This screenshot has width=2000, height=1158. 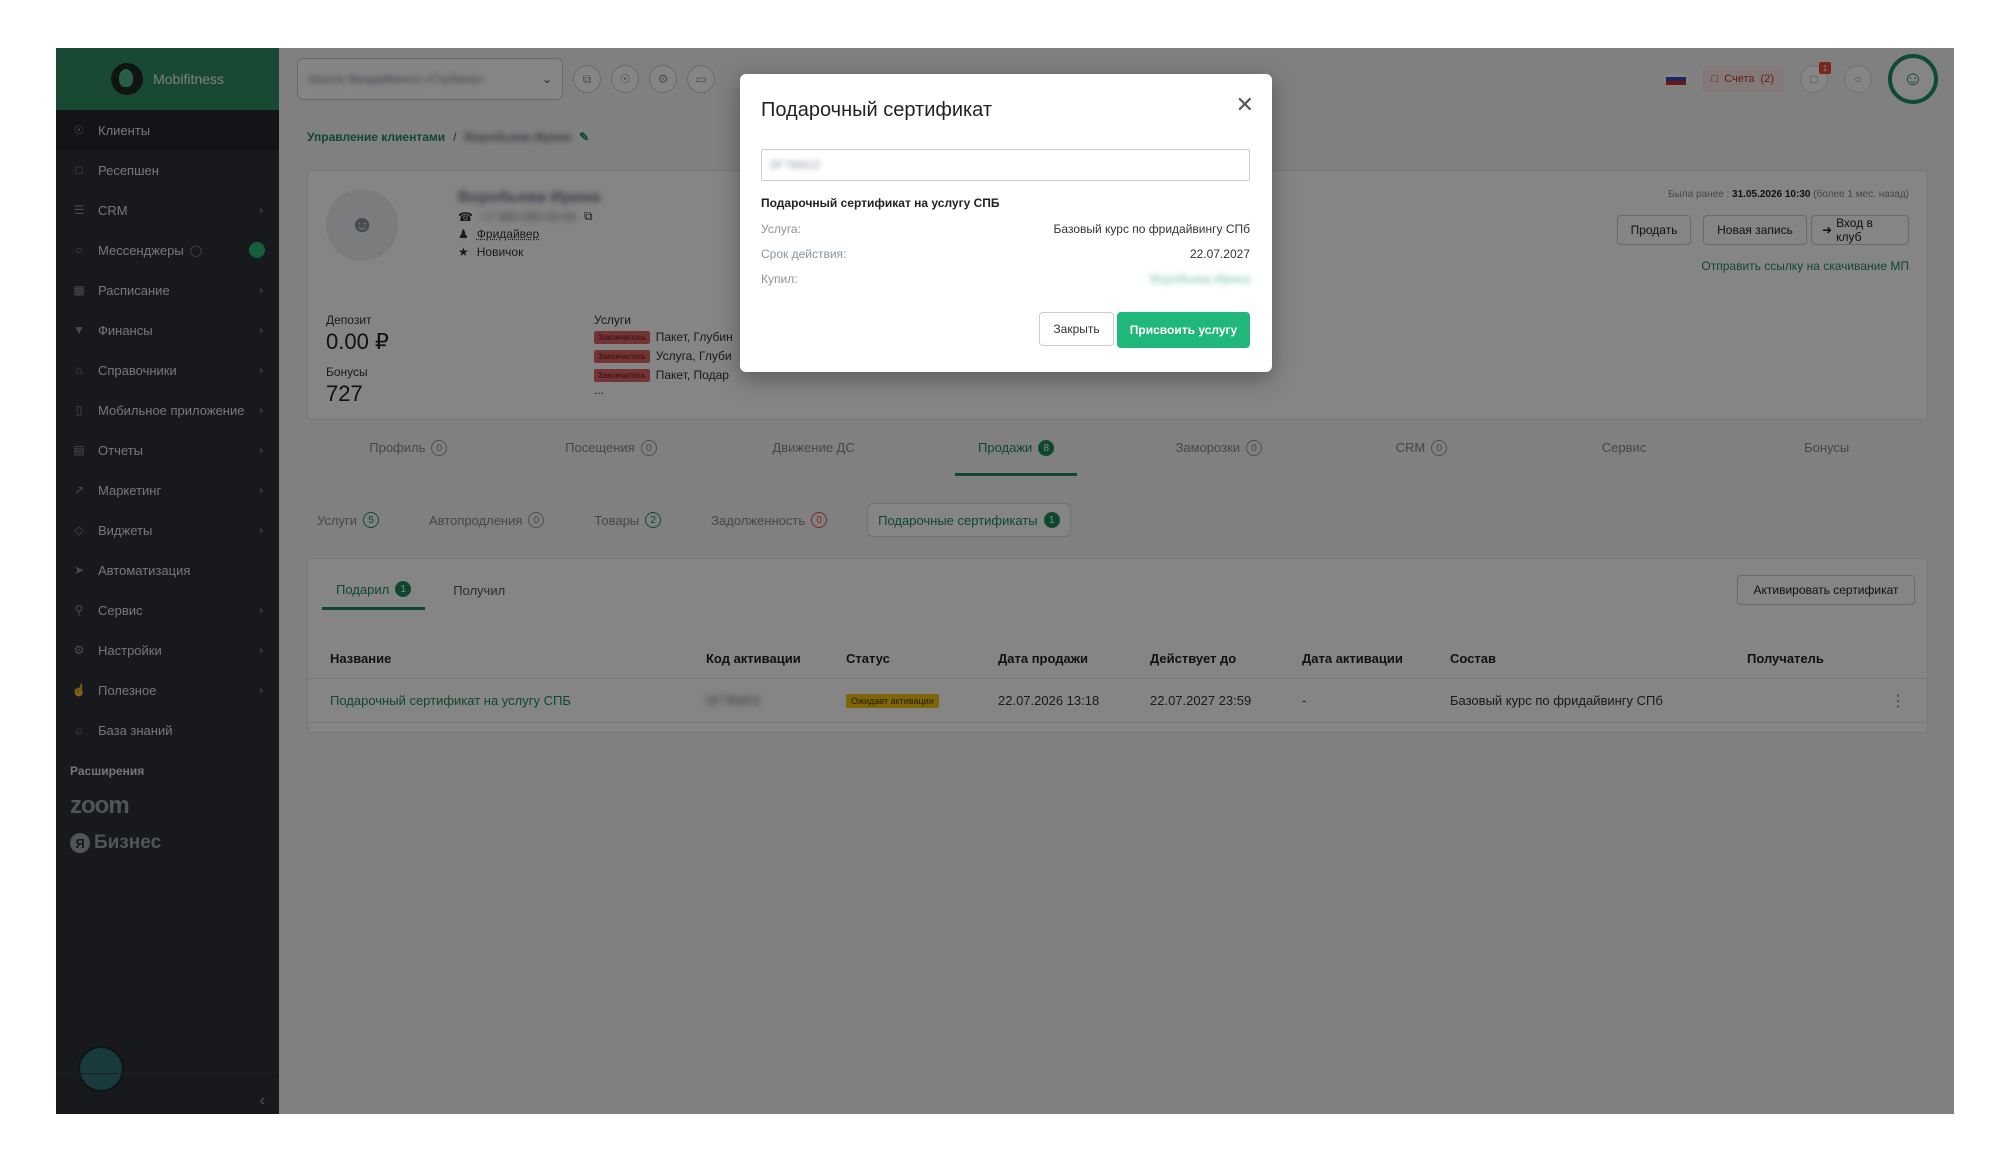 What do you see at coordinates (779, 279) in the screenshot?
I see `buyer-key: Купил:` at bounding box center [779, 279].